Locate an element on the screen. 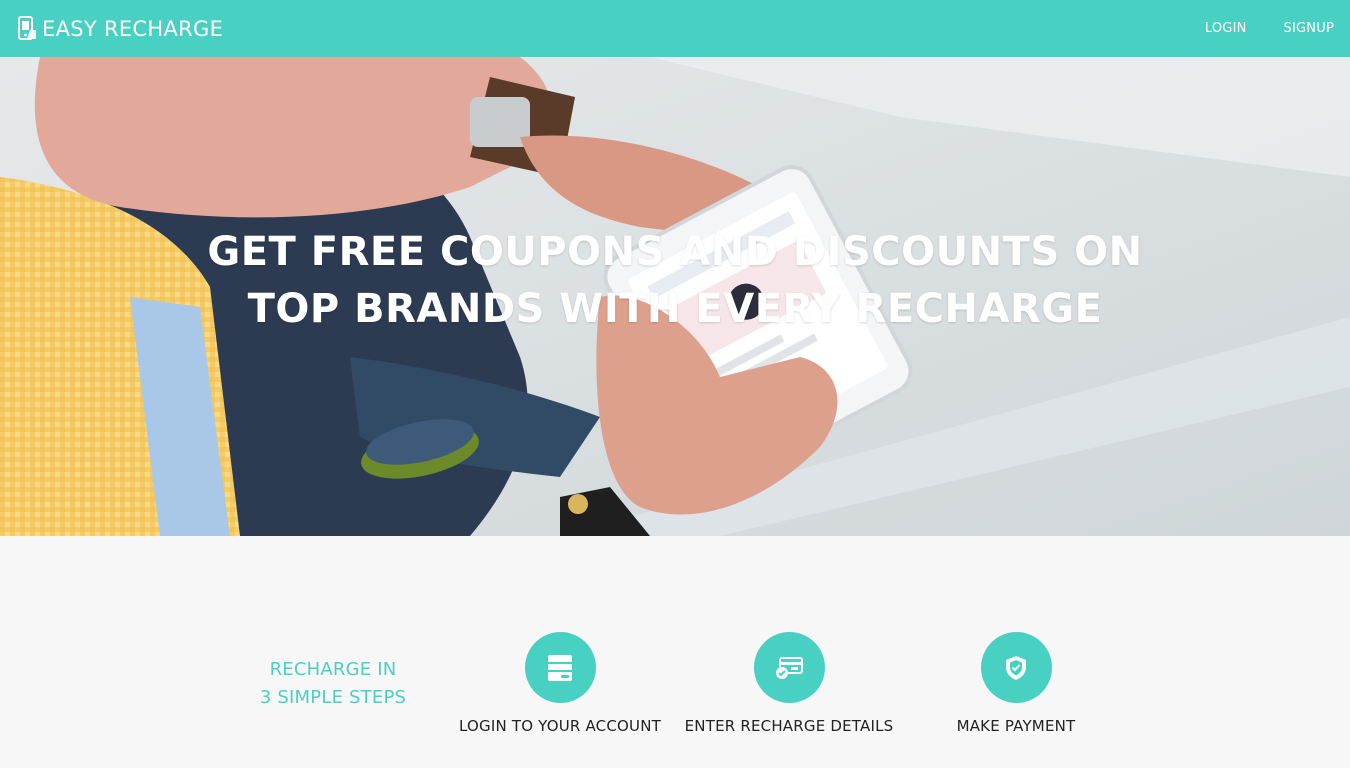 Image resolution: width=1350 pixels, height=768 pixels. steps-heading-line-1: RECHARGE IN is located at coordinates (333, 669).